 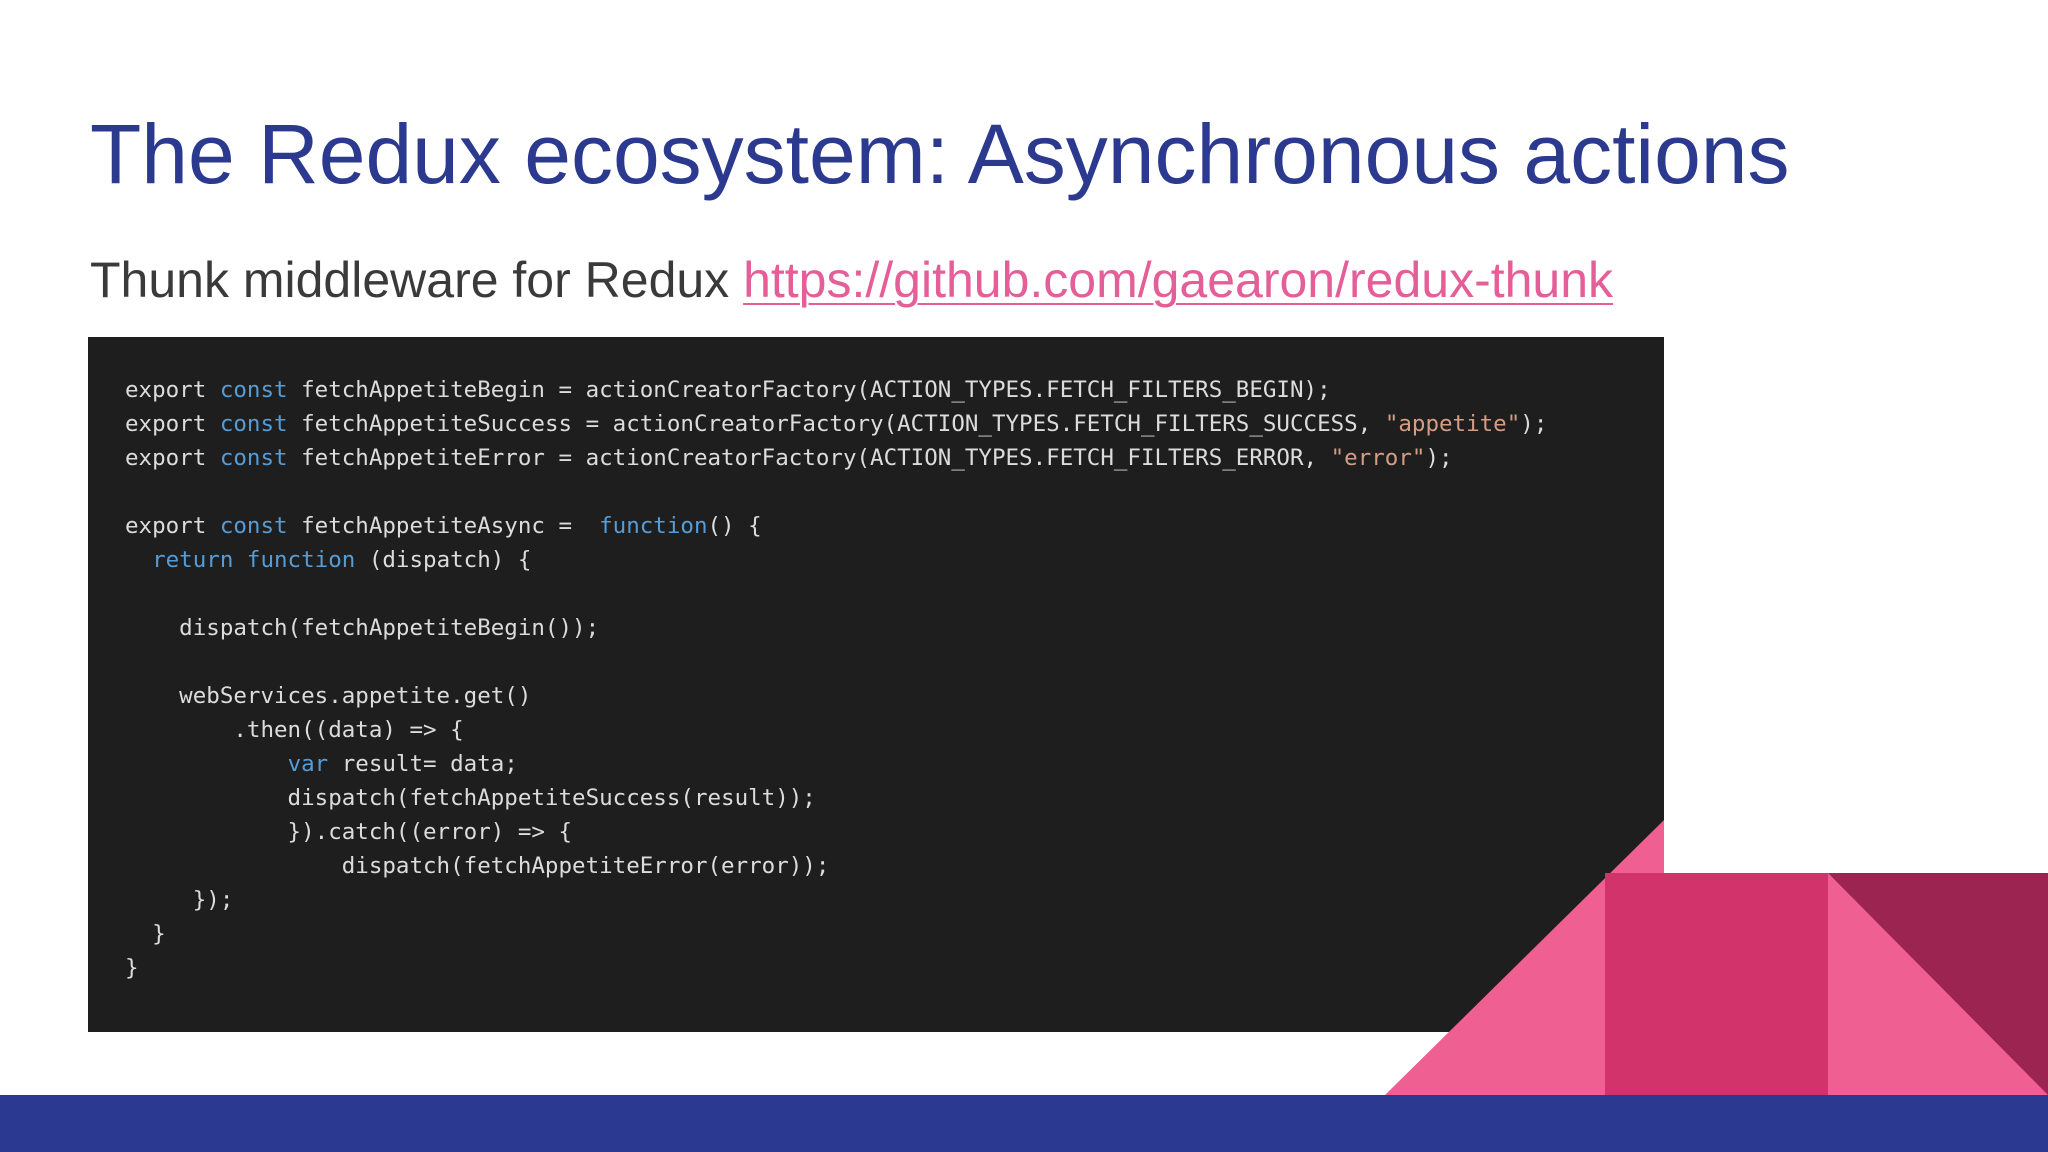 I want to click on corner-decoration, so click(x=1716, y=957).